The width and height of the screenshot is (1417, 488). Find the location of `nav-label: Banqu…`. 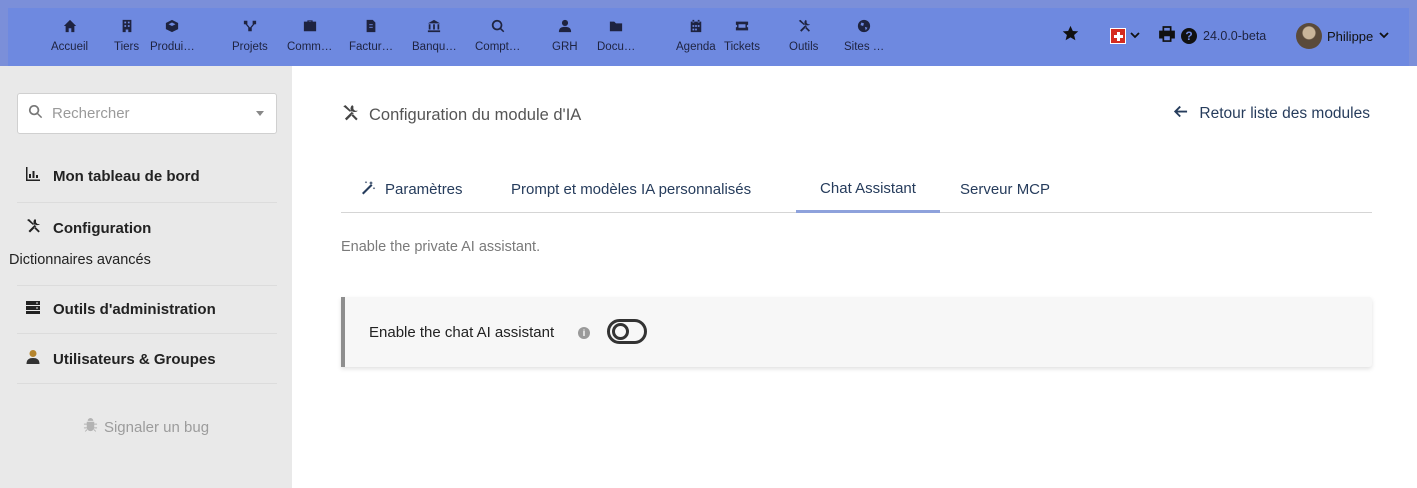

nav-label: Banqu… is located at coordinates (434, 47).